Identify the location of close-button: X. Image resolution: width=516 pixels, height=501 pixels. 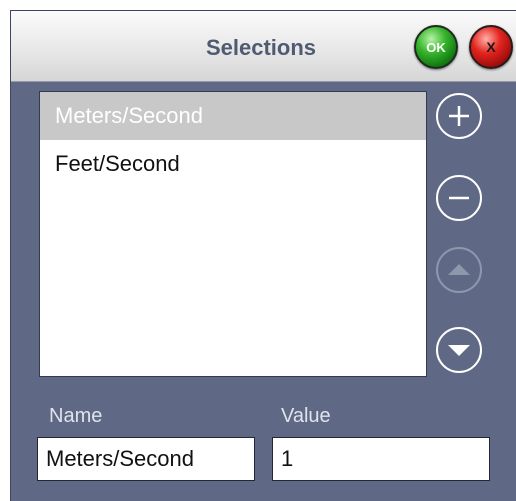
(491, 47).